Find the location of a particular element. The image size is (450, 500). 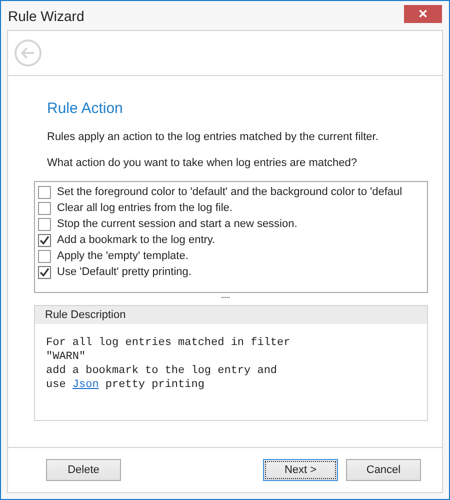

description-line: "WARN" is located at coordinates (66, 357).